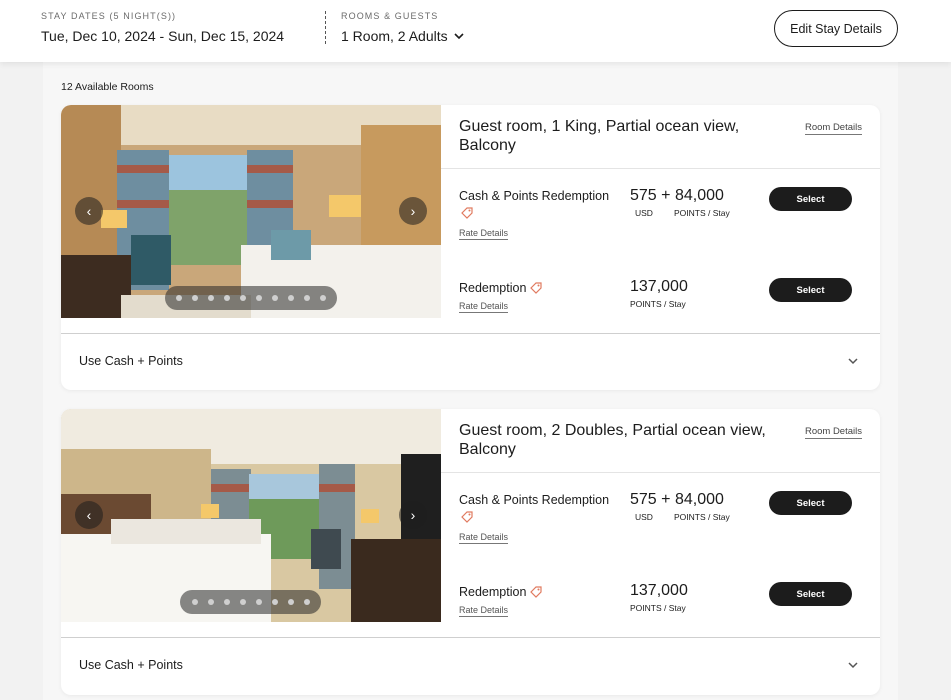 The image size is (951, 700). I want to click on edit-stay-details-button: Edit Stay Details, so click(836, 28).